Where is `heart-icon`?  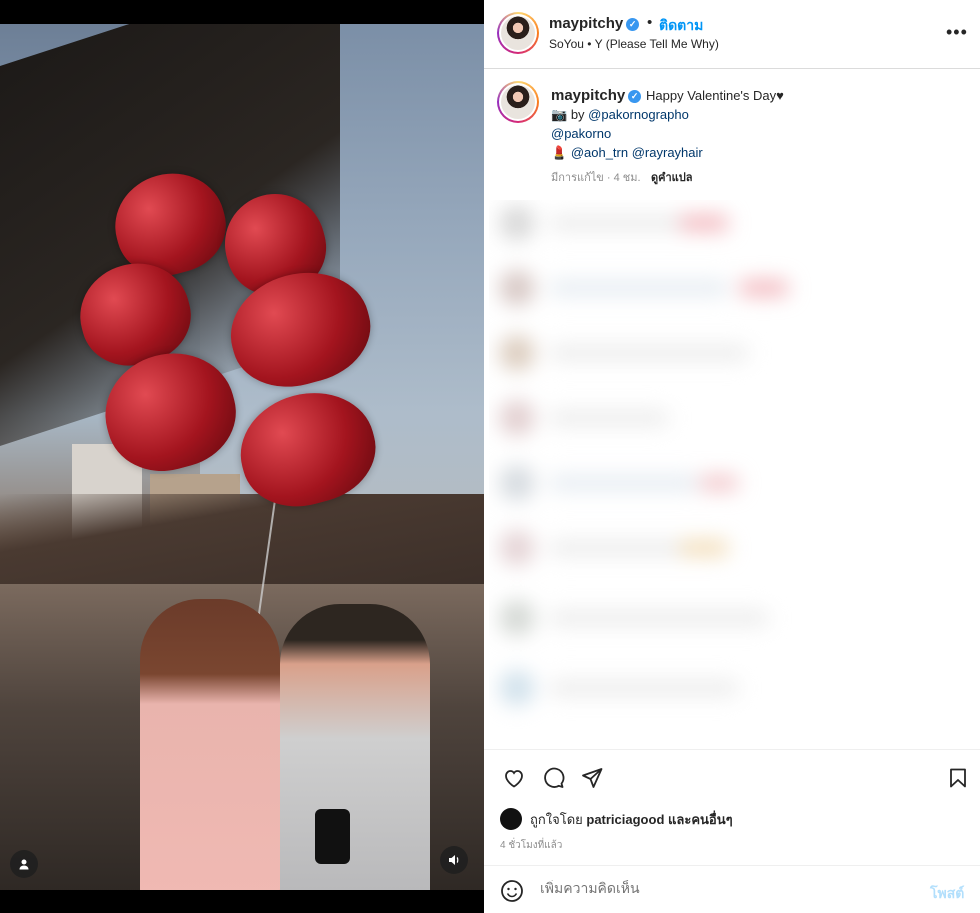
heart-icon is located at coordinates (514, 779).